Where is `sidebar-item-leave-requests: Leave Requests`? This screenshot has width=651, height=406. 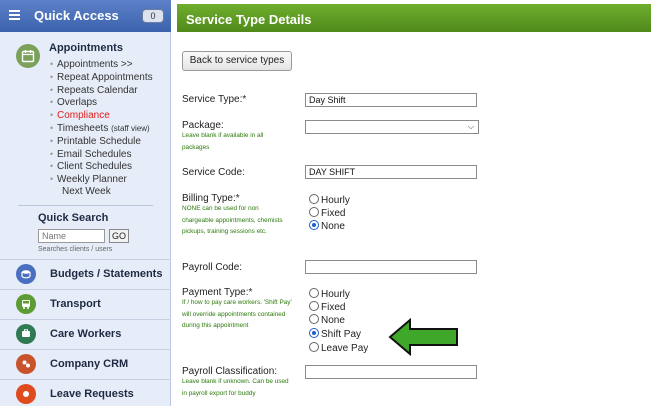
sidebar-item-leave-requests: Leave Requests is located at coordinates (85, 392).